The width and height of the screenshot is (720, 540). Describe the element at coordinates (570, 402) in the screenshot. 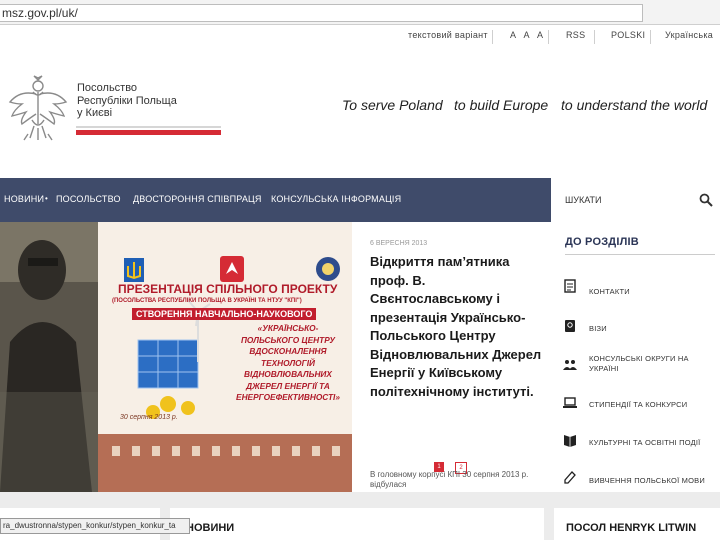

I see `laptop-icon` at that location.